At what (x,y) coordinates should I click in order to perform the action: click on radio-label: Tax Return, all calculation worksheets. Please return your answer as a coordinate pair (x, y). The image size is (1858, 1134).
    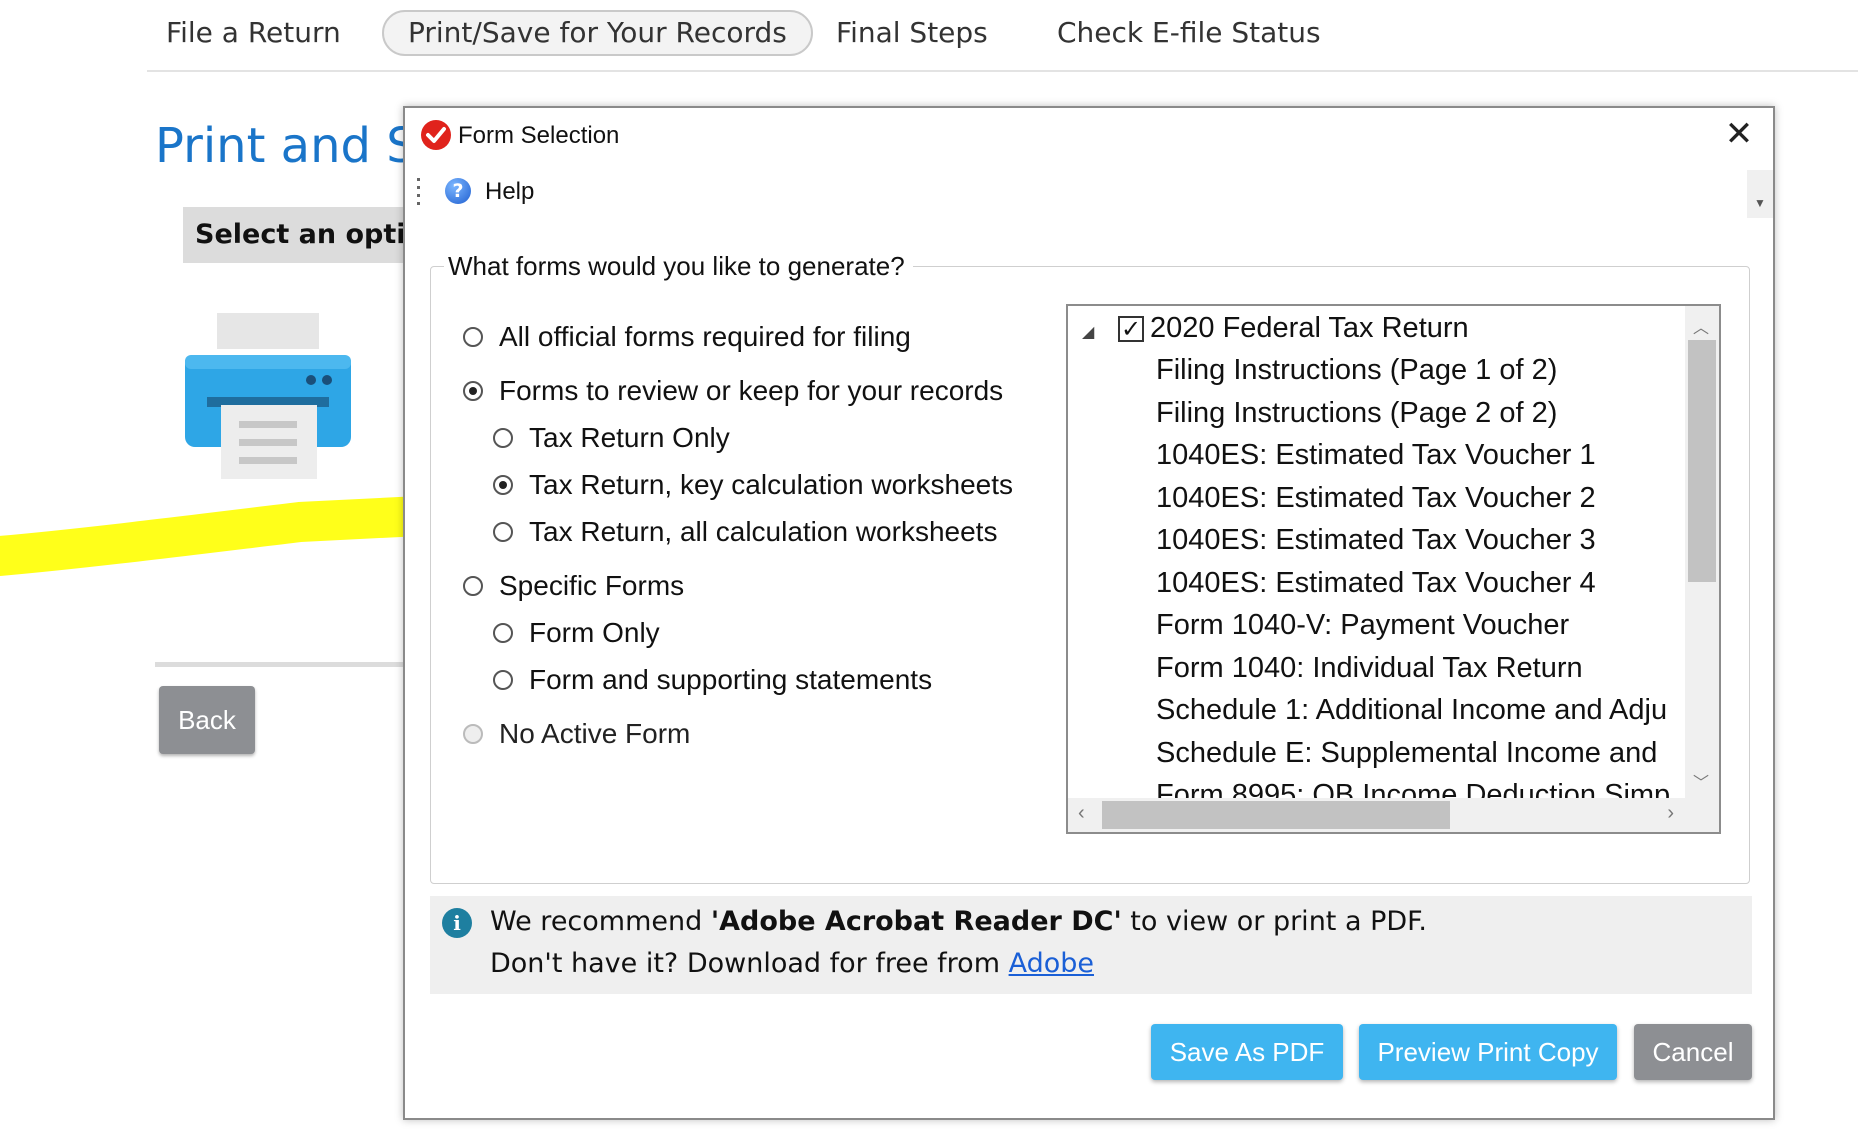
    Looking at the image, I should click on (763, 531).